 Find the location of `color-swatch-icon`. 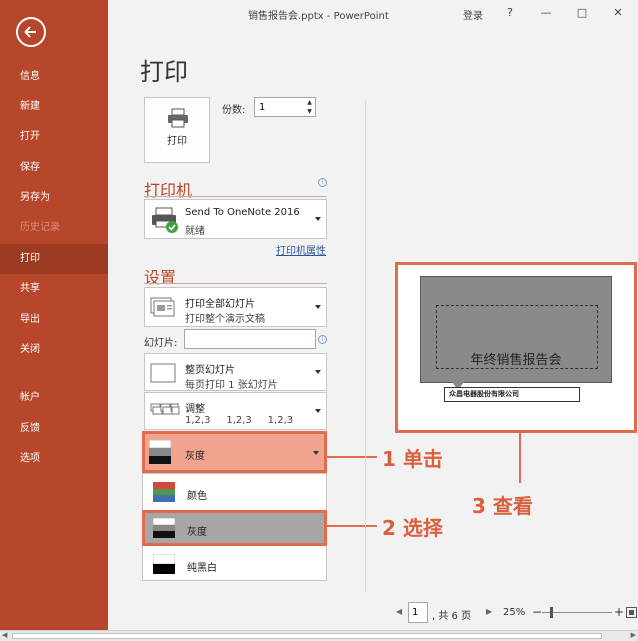

color-swatch-icon is located at coordinates (164, 492).